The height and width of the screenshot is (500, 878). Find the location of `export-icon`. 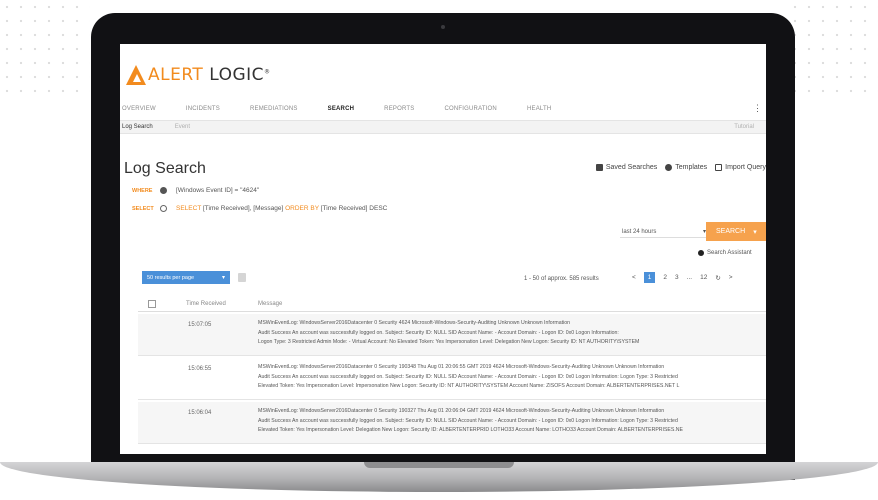

export-icon is located at coordinates (242, 277).